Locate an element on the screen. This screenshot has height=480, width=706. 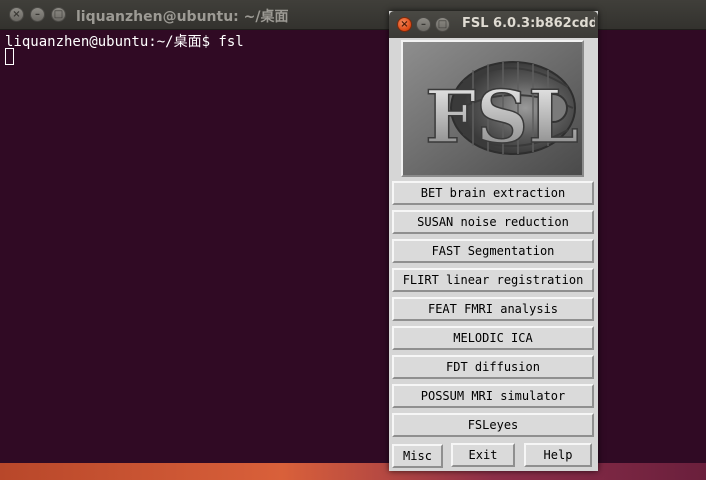
fsleyes-button: FSLeyes is located at coordinates (493, 425).